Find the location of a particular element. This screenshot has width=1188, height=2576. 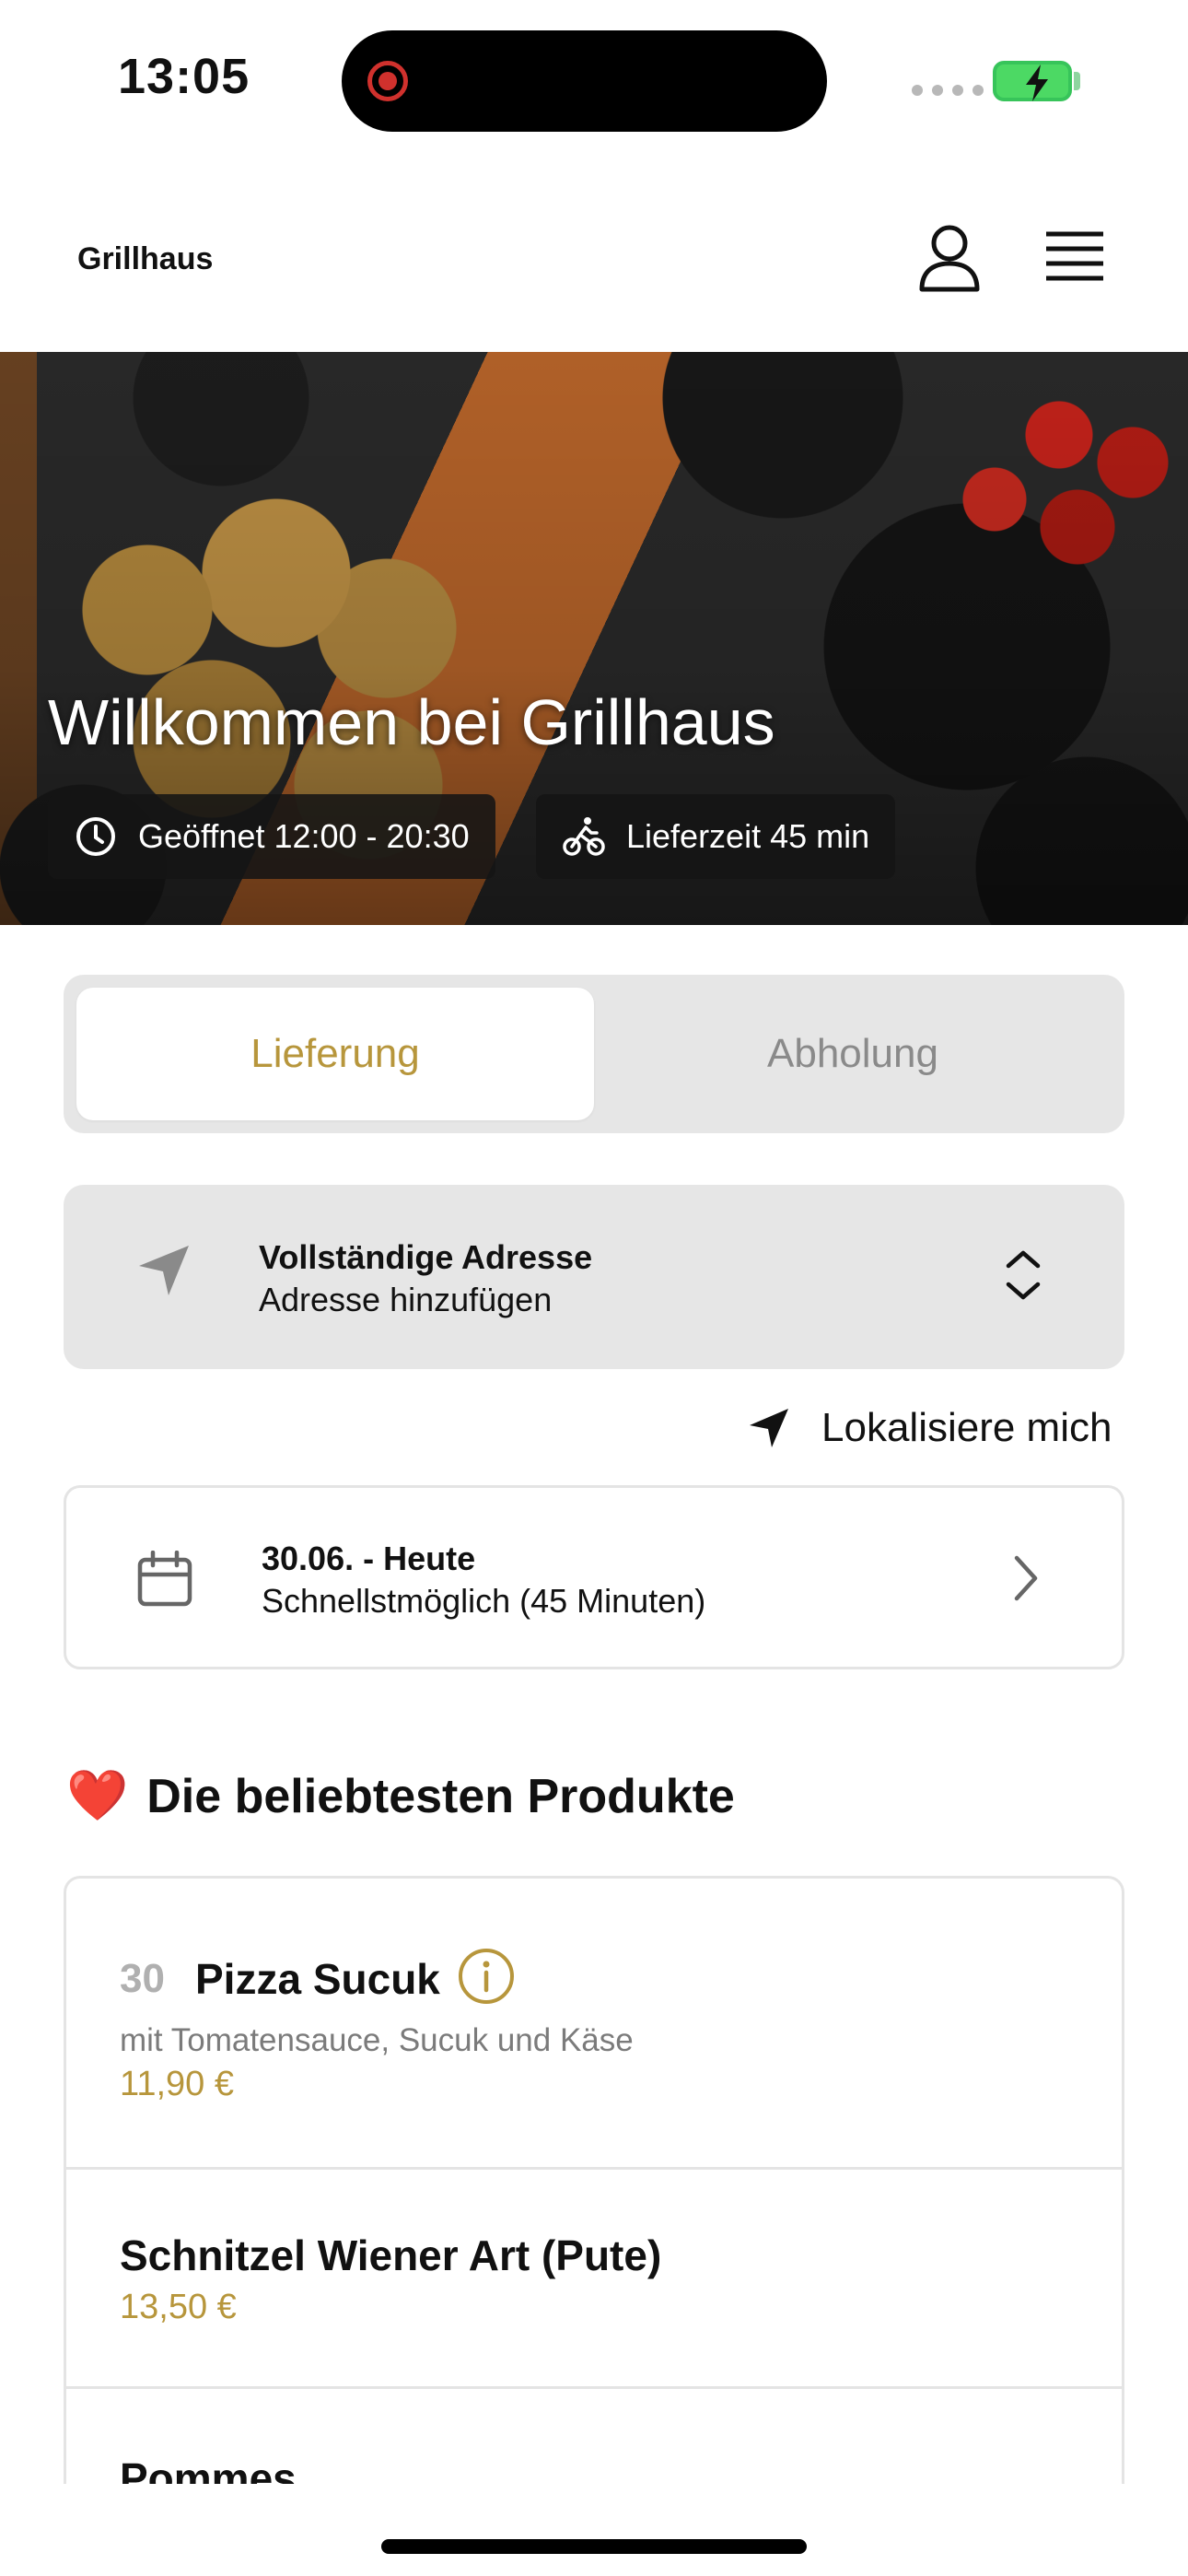

profile-button is located at coordinates (949, 258).